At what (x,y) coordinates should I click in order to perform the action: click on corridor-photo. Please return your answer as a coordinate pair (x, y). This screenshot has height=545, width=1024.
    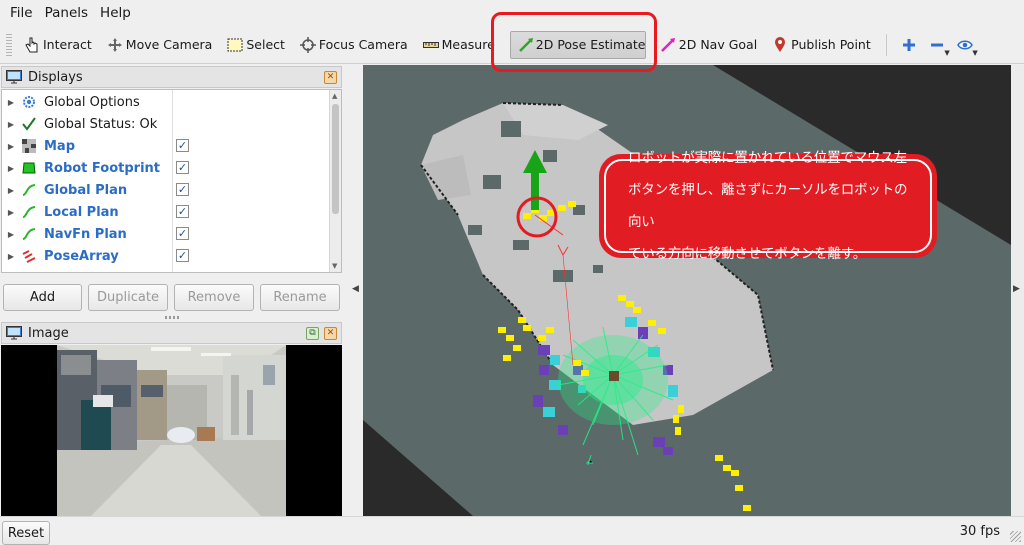
    Looking at the image, I should click on (171, 430).